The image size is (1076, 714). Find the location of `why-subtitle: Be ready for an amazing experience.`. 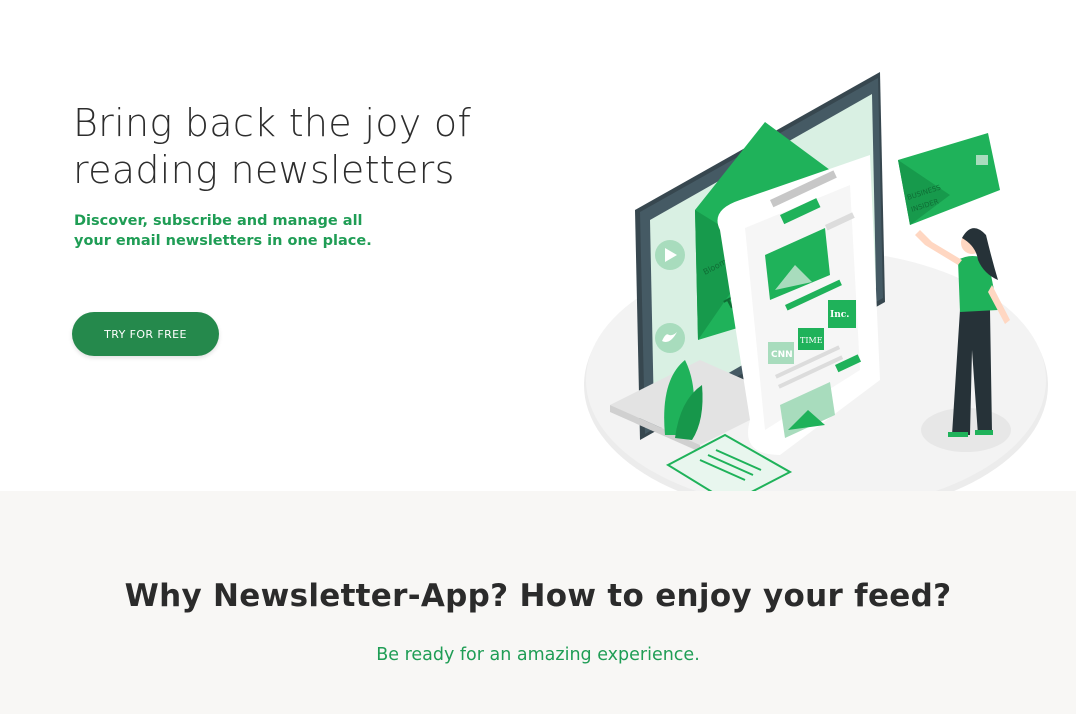

why-subtitle: Be ready for an amazing experience. is located at coordinates (538, 655).